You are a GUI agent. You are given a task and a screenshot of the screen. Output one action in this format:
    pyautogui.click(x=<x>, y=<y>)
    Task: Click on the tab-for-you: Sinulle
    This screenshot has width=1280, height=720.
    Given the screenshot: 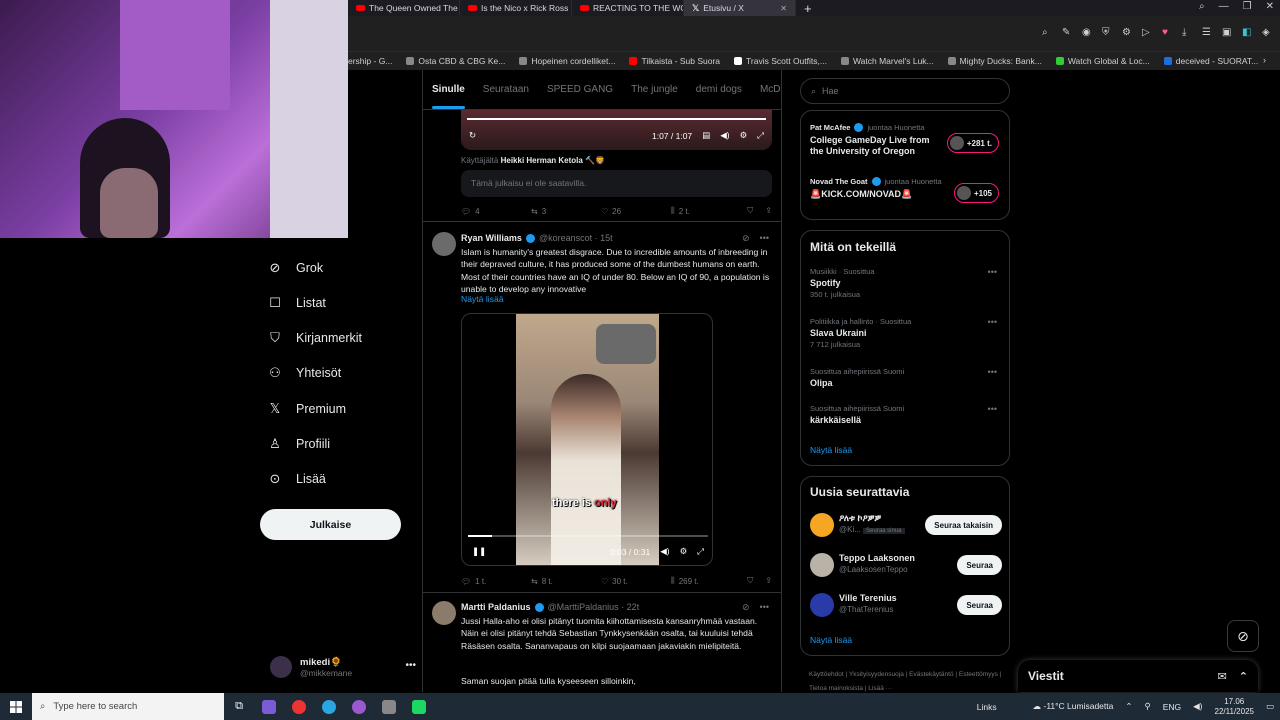 What is the action you would take?
    pyautogui.click(x=448, y=96)
    